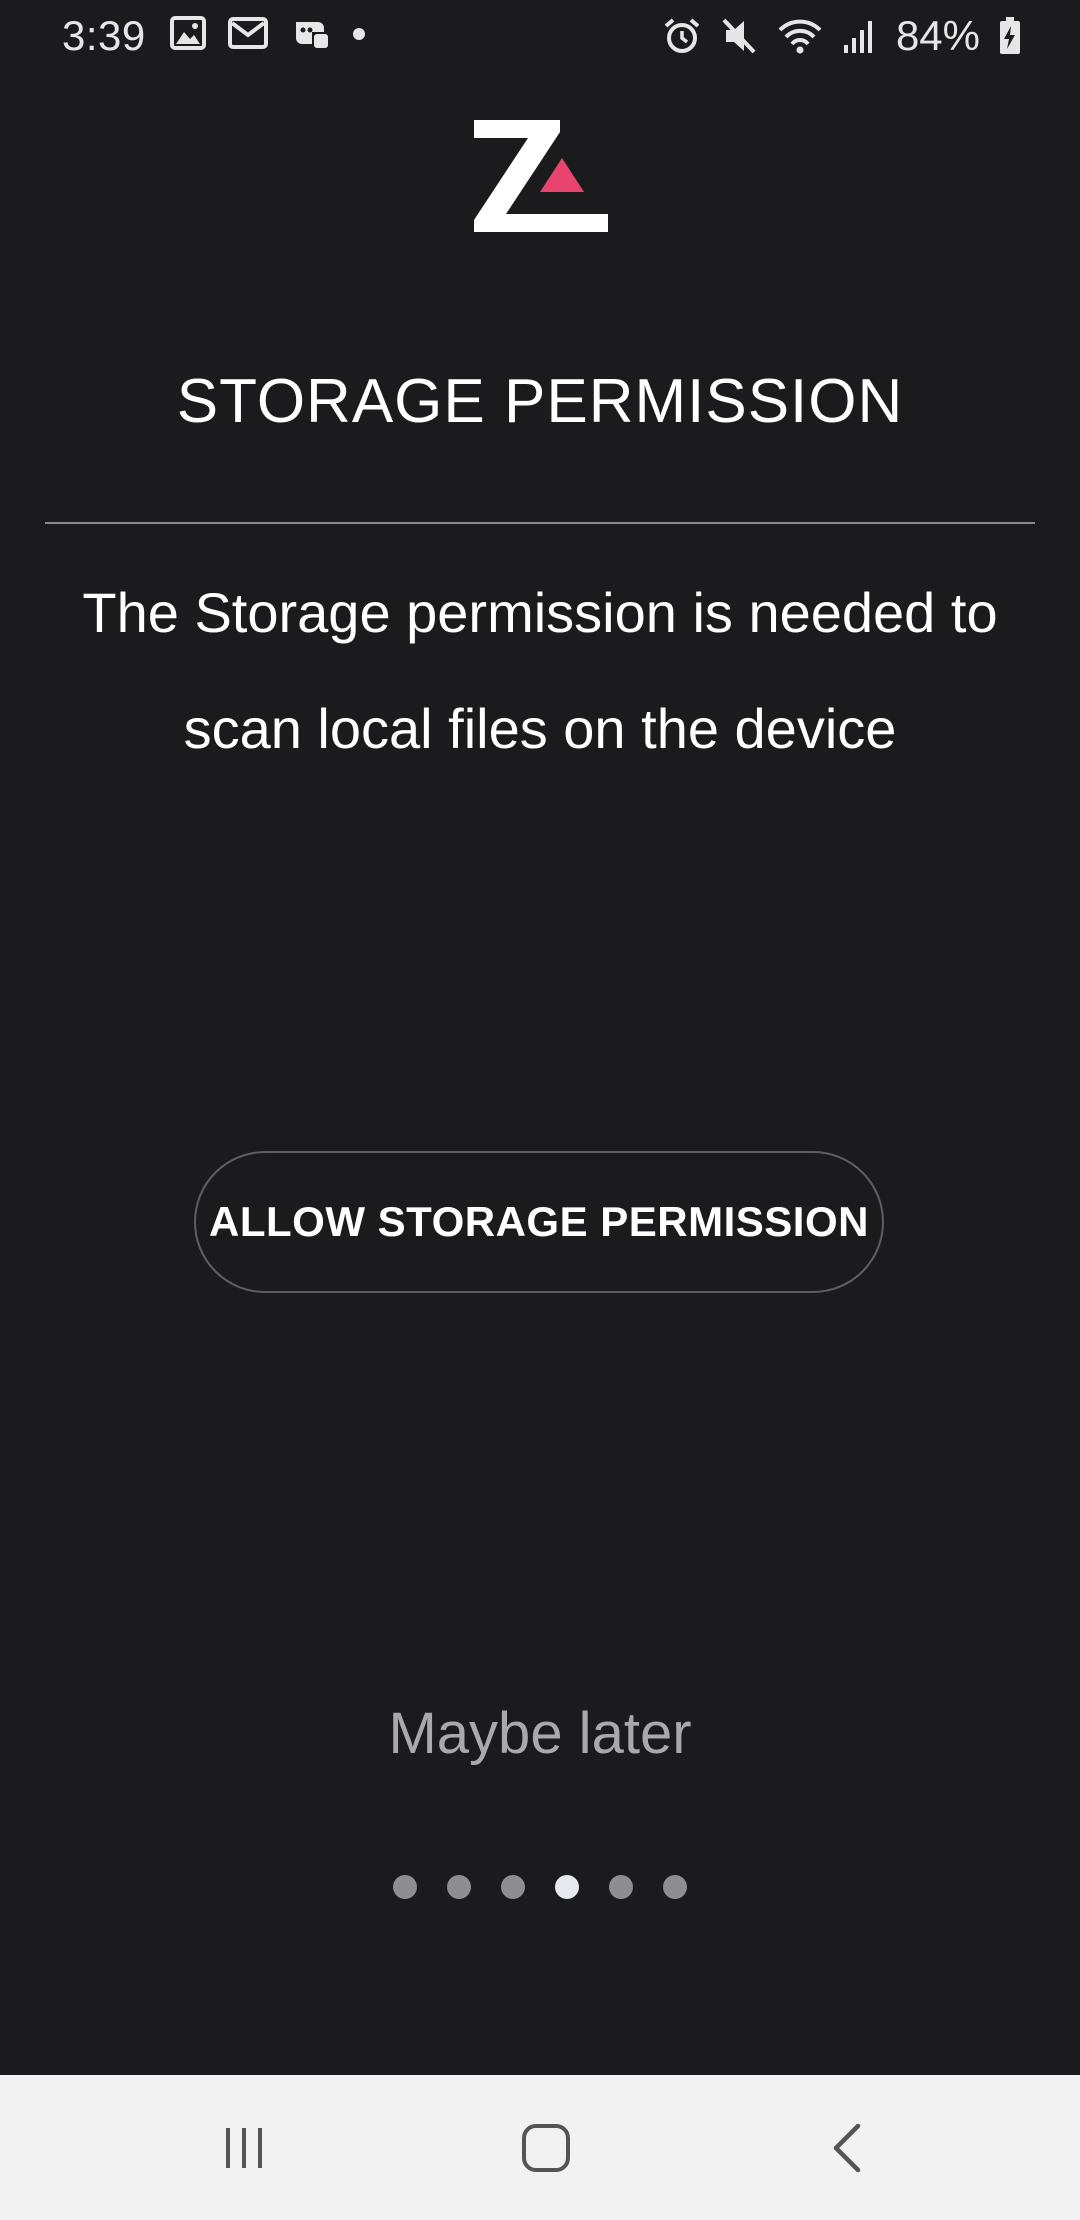 The height and width of the screenshot is (2220, 1080). Describe the element at coordinates (682, 36) in the screenshot. I see `alarm-icon` at that location.